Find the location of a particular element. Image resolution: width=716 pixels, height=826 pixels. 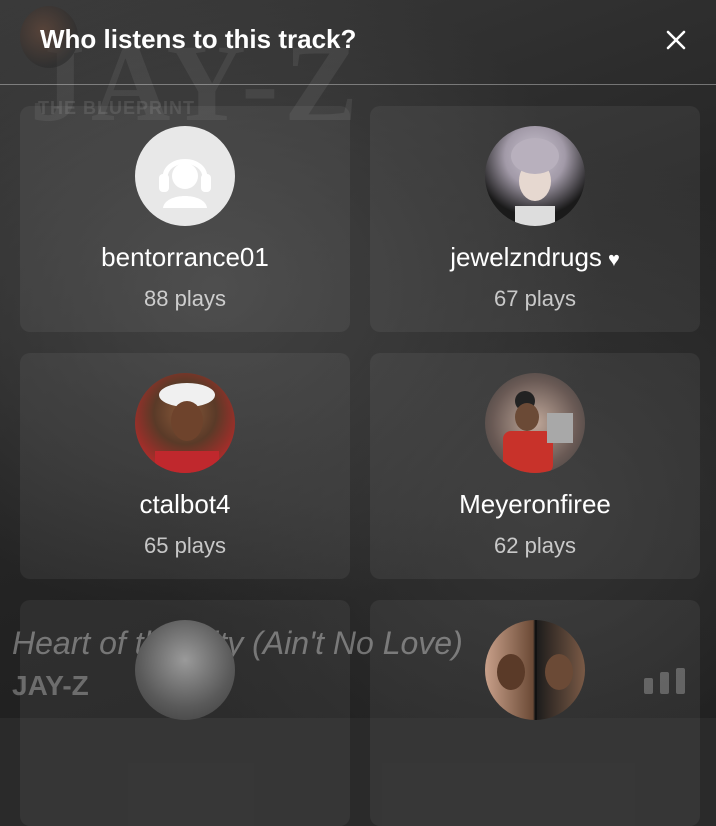

listener-card: jewelzndrugs ♥ 67 plays is located at coordinates (535, 219).